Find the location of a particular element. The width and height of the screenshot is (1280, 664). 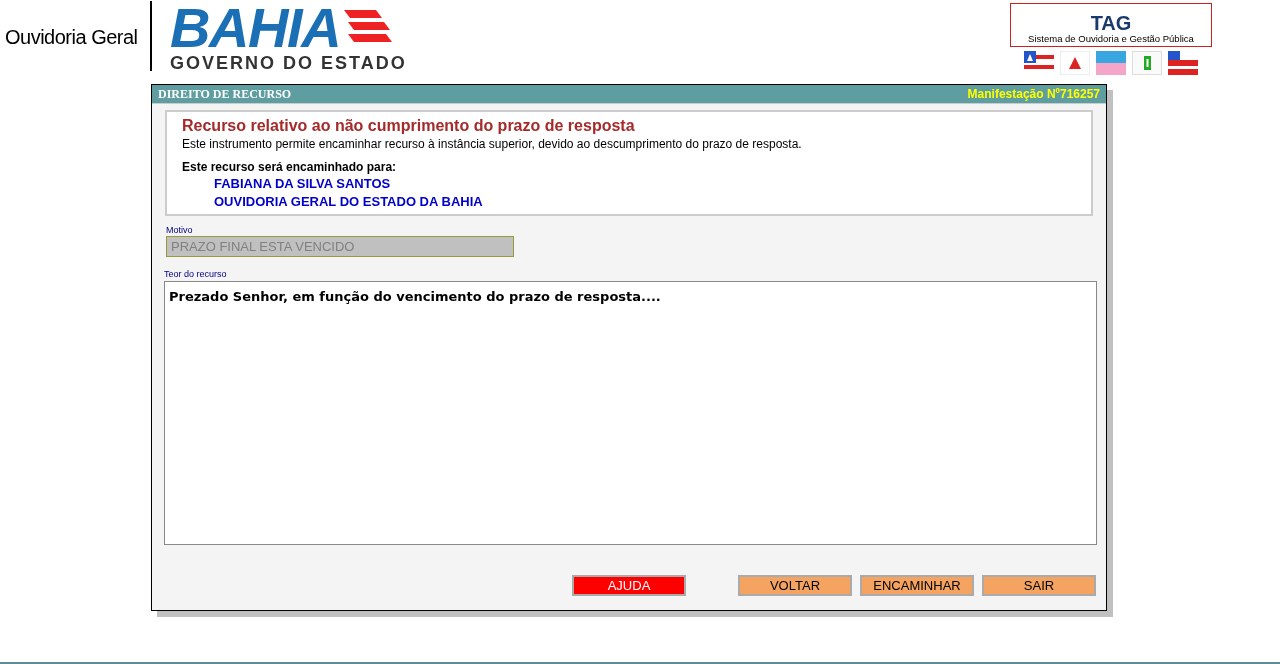

action-button: SAIR is located at coordinates (1039, 585).